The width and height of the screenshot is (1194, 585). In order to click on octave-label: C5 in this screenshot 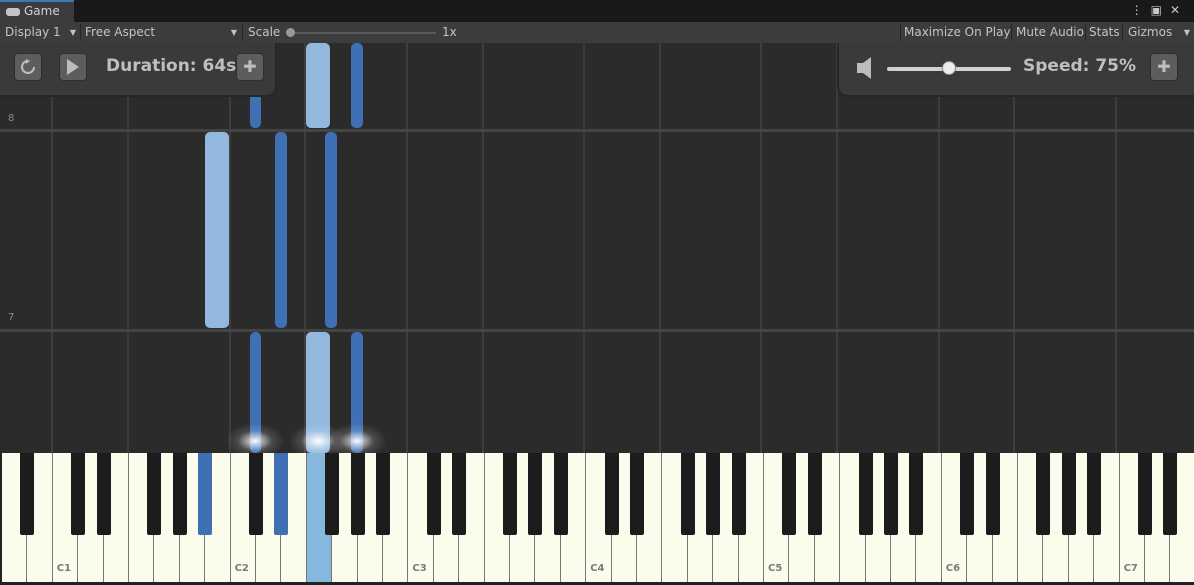, I will do `click(775, 568)`.